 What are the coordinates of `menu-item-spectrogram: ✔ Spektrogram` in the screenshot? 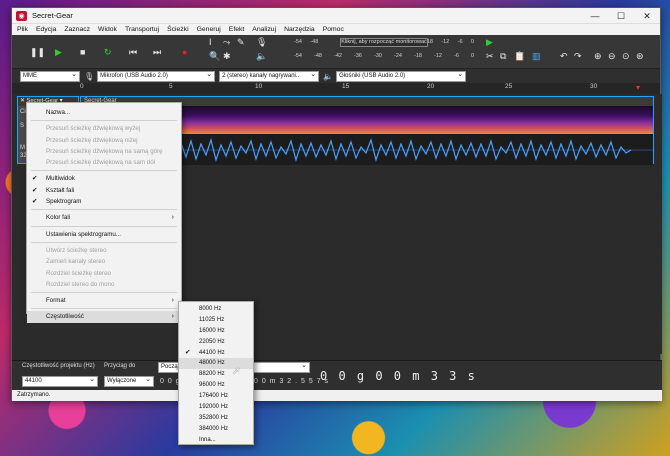 It's located at (104, 201).